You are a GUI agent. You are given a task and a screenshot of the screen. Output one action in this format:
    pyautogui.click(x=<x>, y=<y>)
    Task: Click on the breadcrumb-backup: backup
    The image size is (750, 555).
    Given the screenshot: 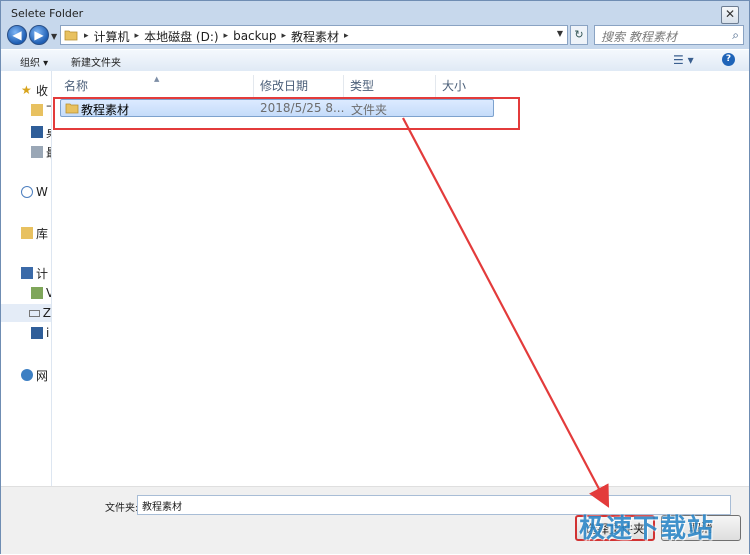 What is the action you would take?
    pyautogui.click(x=254, y=36)
    